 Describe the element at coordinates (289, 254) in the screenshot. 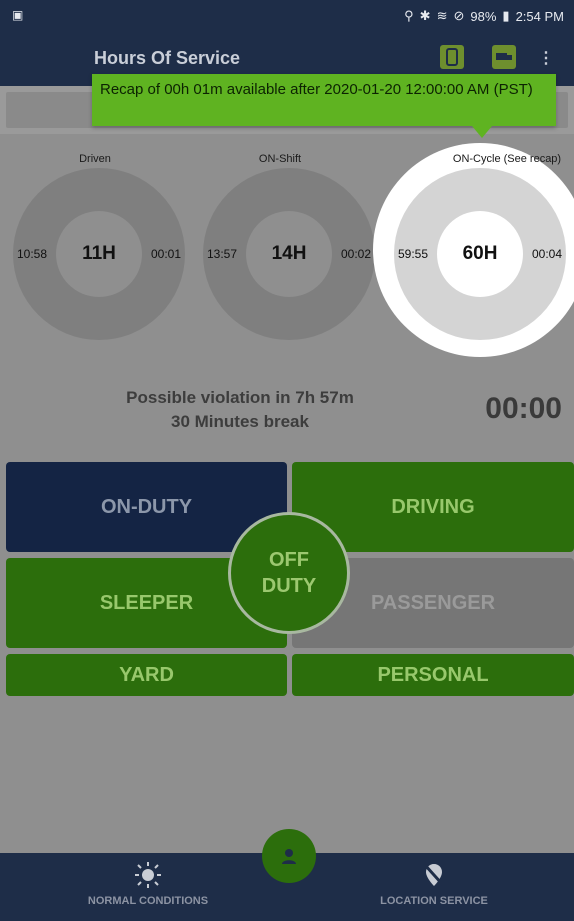

I see `gauge-onshift: 14H 13:57 00:02` at that location.